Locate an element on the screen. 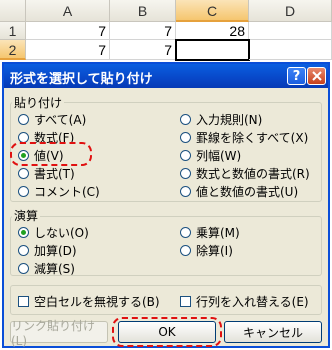 This screenshot has width=332, height=350. paste-option-formulas-number-formats-label: 数式と数値の書式(R) is located at coordinates (253, 174).